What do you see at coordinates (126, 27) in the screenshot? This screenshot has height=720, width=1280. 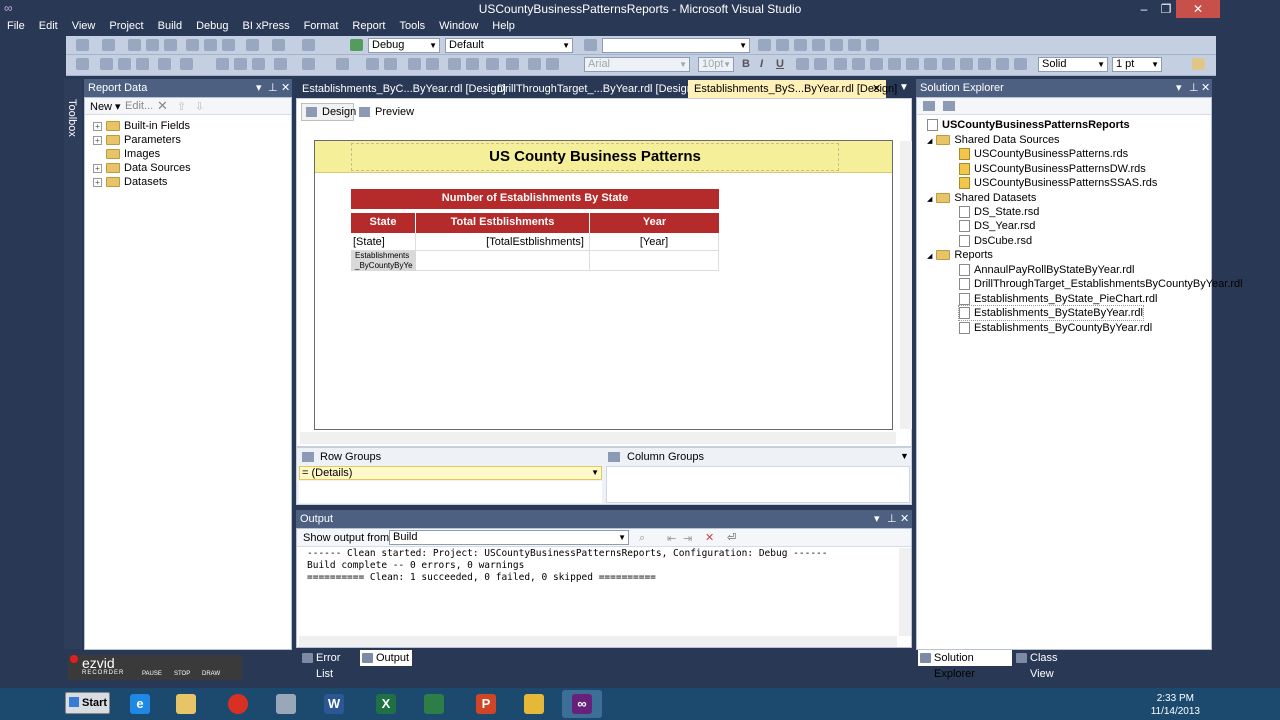 I see `menu-project: Project` at bounding box center [126, 27].